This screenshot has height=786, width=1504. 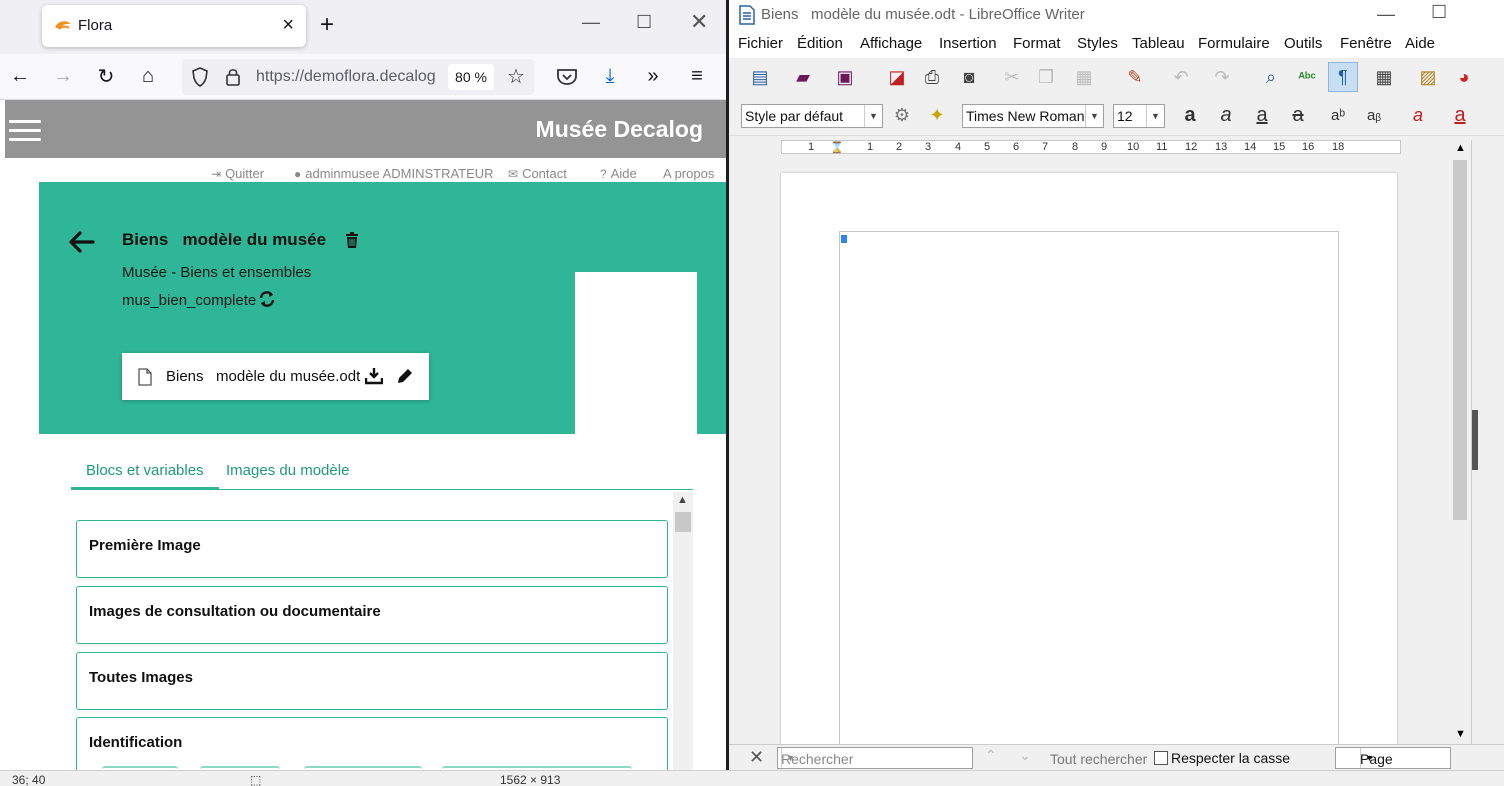 What do you see at coordinates (1033, 116) in the screenshot?
I see `font-name-select: Times New Roman ▼` at bounding box center [1033, 116].